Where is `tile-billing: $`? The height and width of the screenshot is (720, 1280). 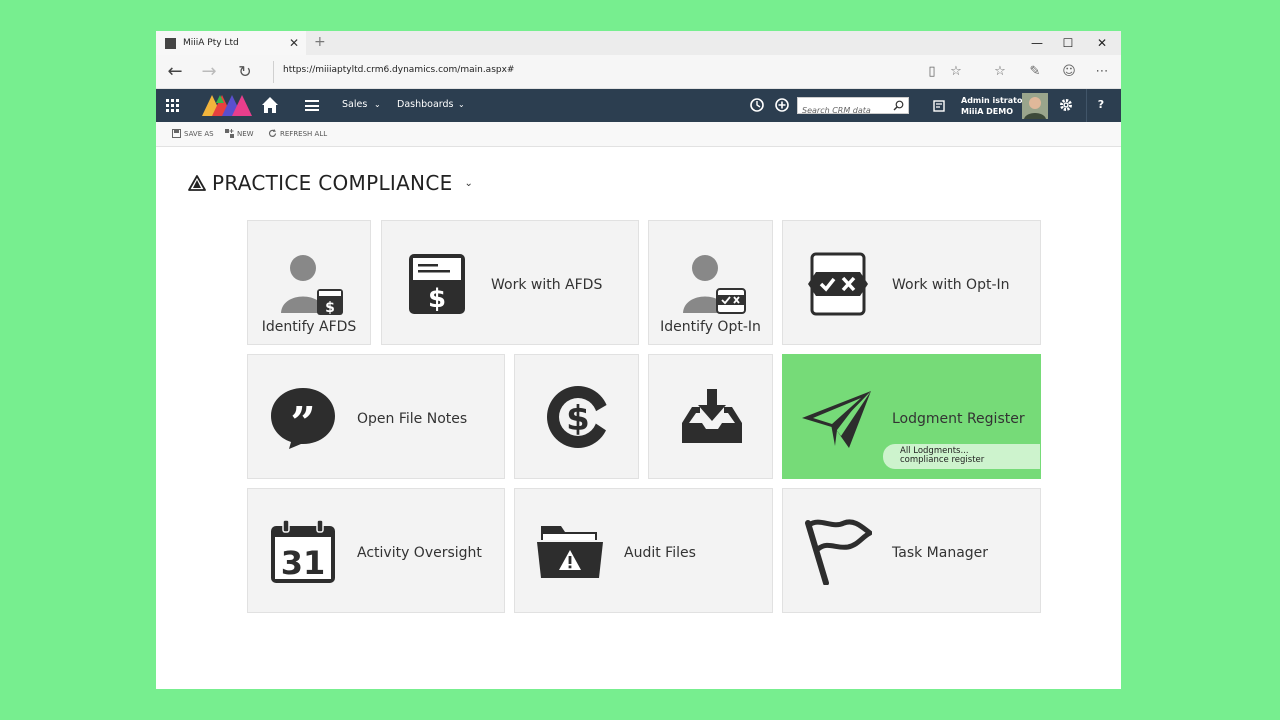
tile-billing: $ is located at coordinates (576, 416).